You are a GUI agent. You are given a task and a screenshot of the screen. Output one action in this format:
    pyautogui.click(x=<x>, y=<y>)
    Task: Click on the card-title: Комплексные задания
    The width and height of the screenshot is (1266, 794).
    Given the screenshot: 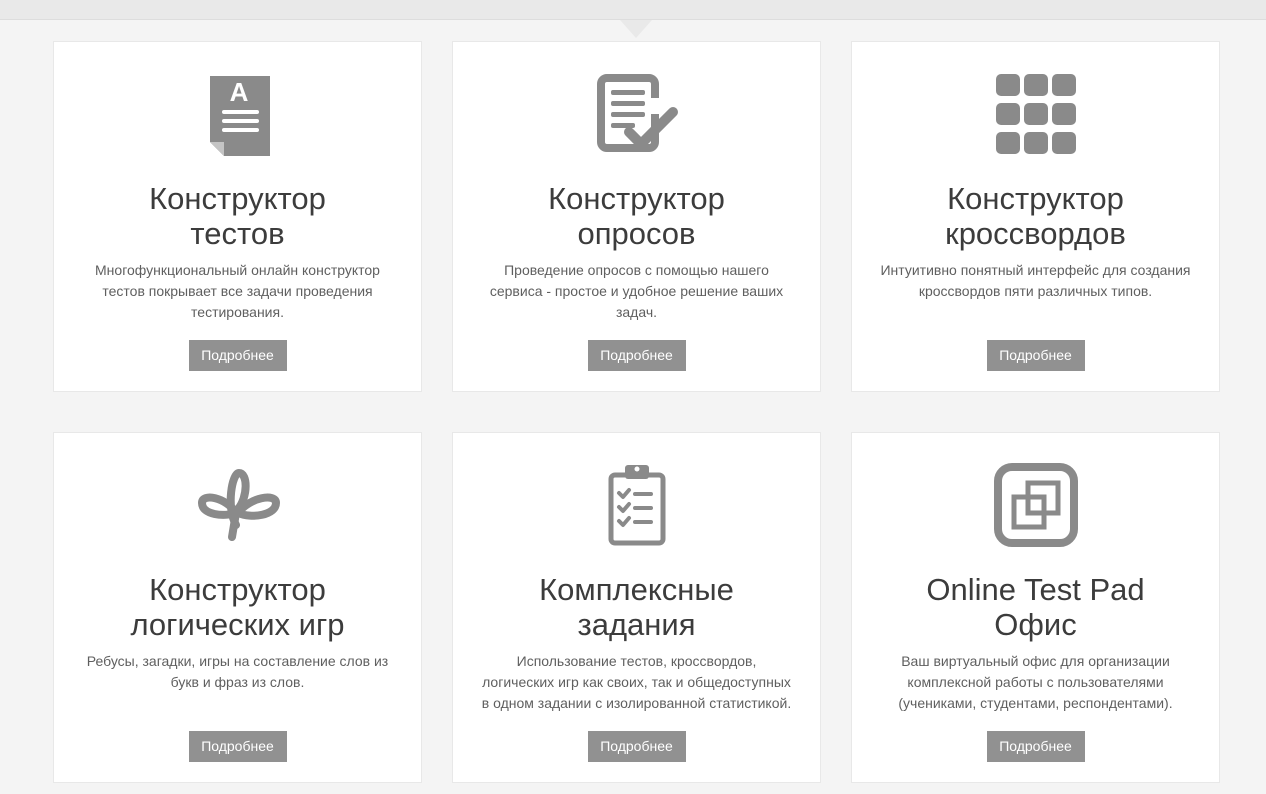 What is the action you would take?
    pyautogui.click(x=636, y=607)
    